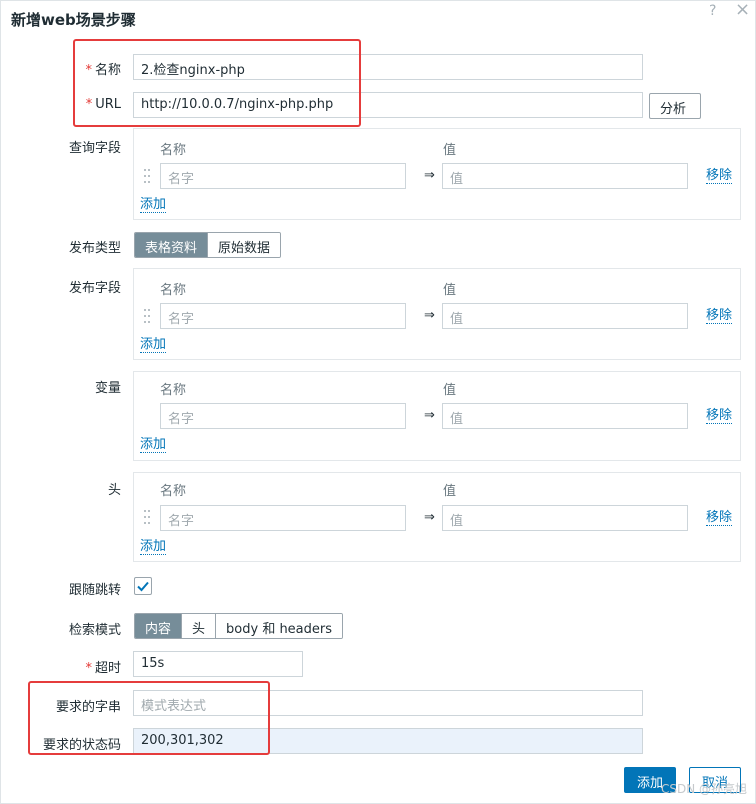 This screenshot has height=804, width=756. Describe the element at coordinates (149, 718) in the screenshot. I see `highlight-box-requirements` at that location.